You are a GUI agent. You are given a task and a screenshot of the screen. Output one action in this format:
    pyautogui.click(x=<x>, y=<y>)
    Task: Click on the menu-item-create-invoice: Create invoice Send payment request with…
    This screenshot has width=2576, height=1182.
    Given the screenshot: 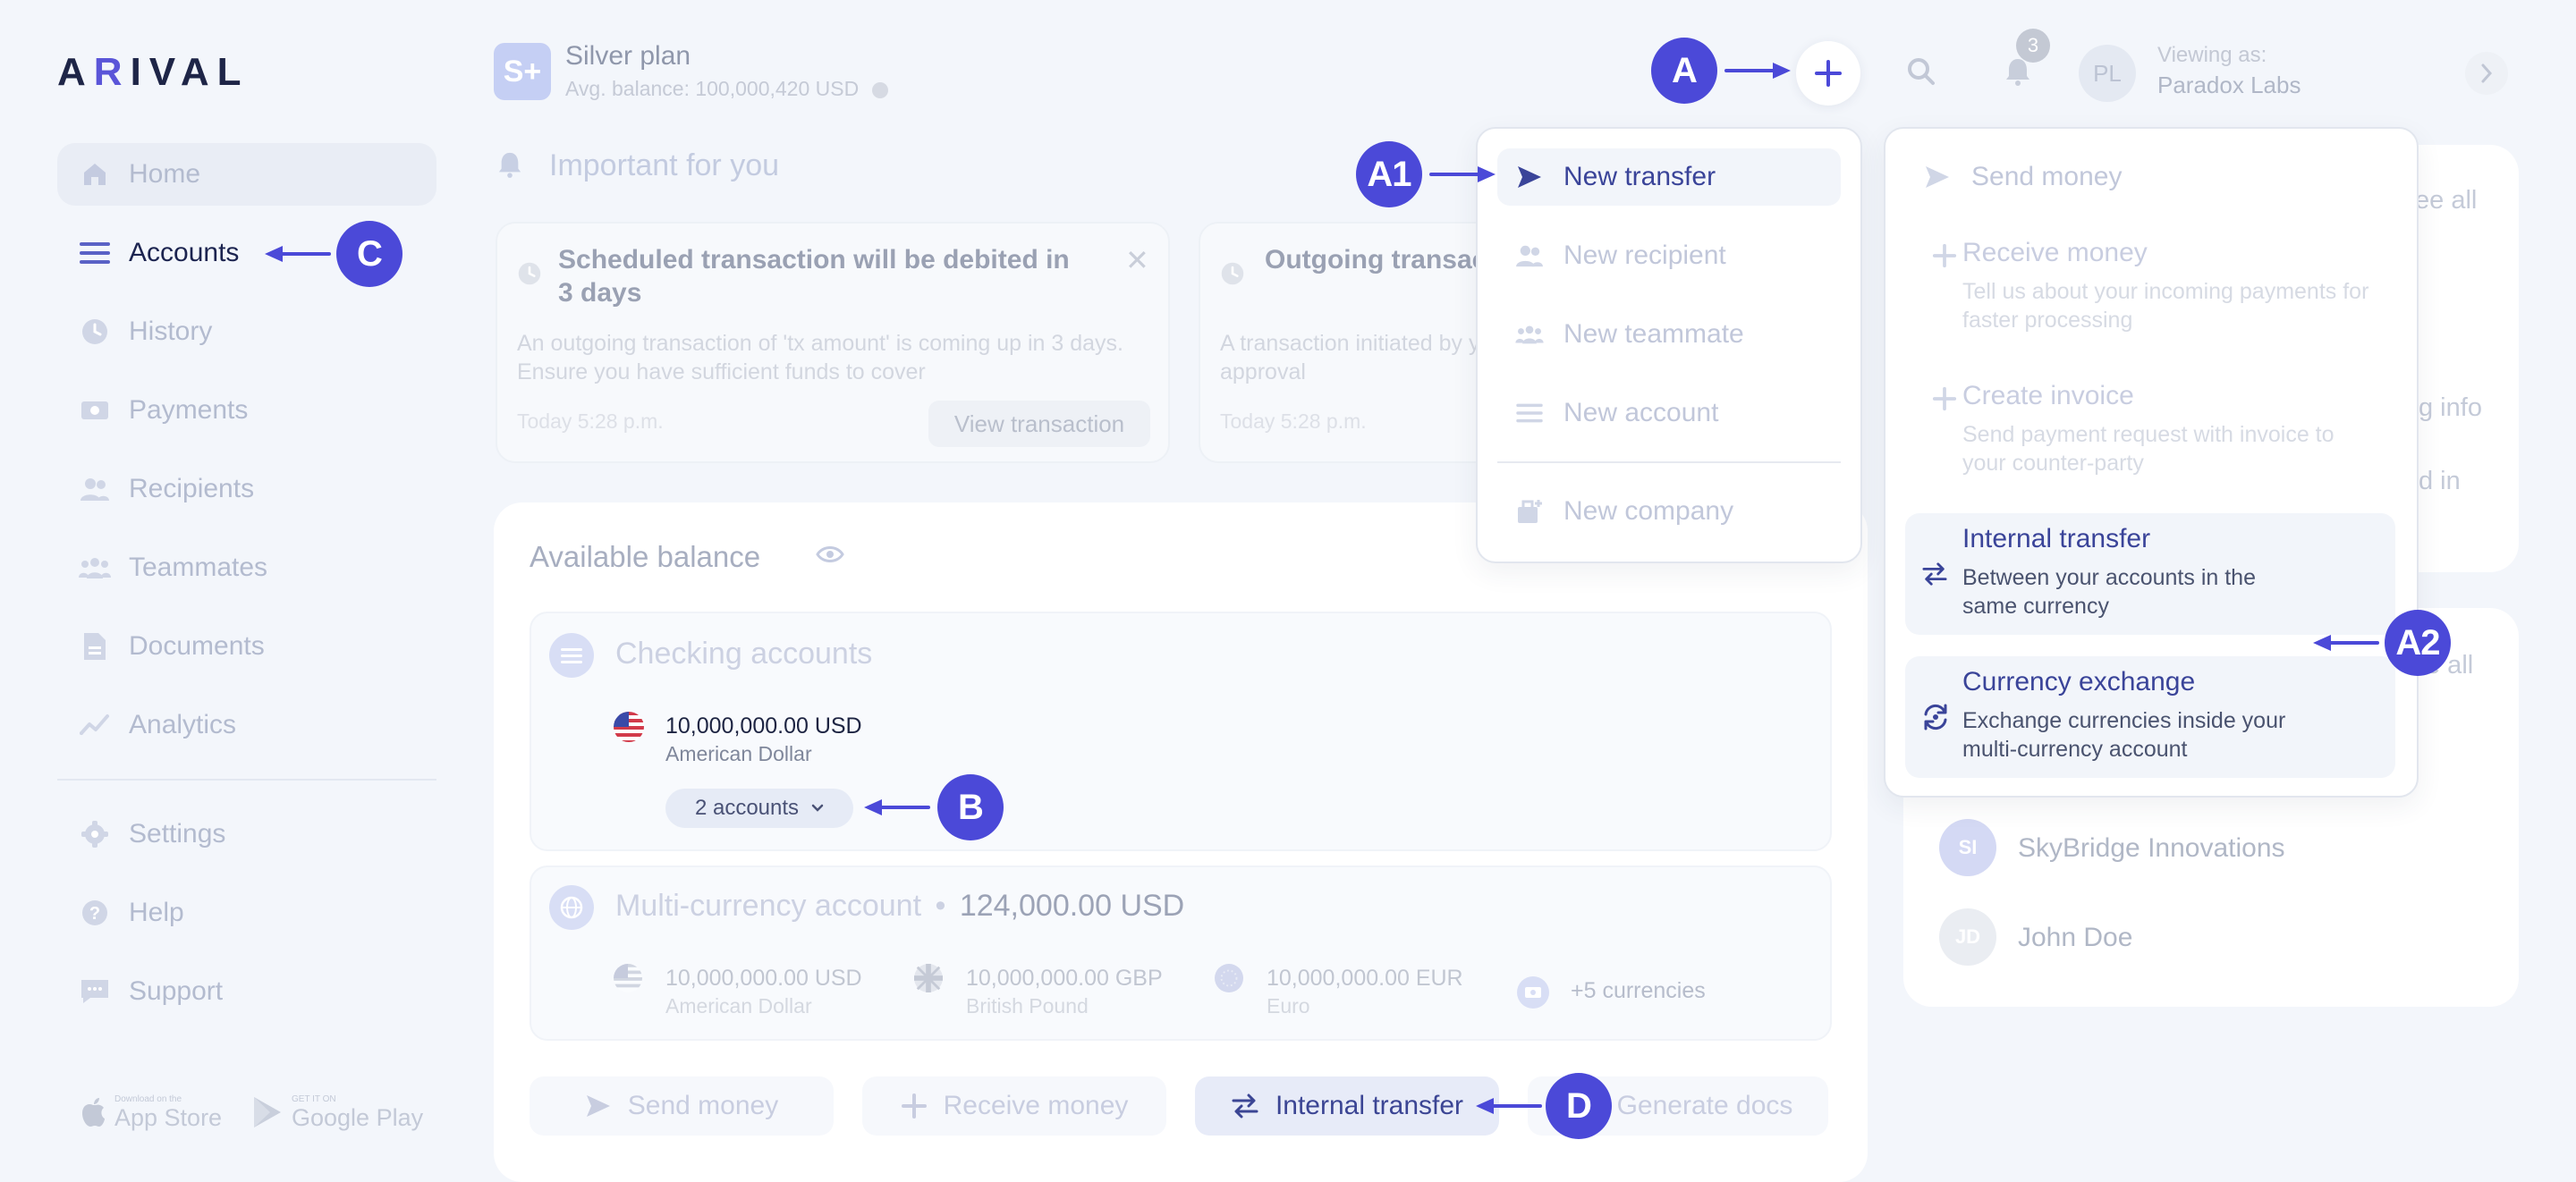 What is the action you would take?
    pyautogui.click(x=2150, y=431)
    